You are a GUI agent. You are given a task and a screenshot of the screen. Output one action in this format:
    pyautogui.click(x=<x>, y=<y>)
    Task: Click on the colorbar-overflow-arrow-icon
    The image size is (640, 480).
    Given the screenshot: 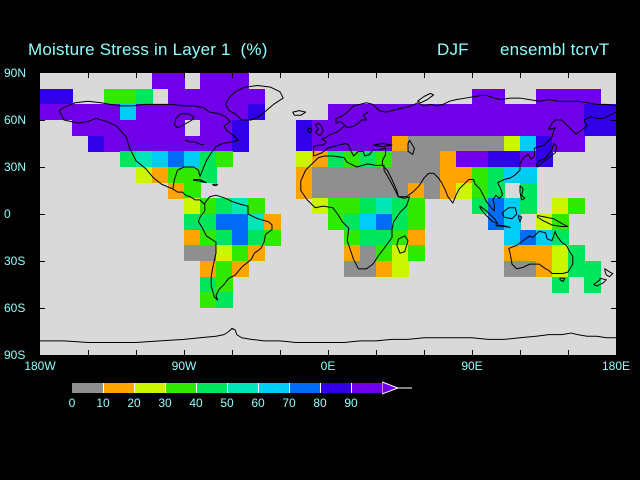 What is the action you would take?
    pyautogui.click(x=397, y=388)
    